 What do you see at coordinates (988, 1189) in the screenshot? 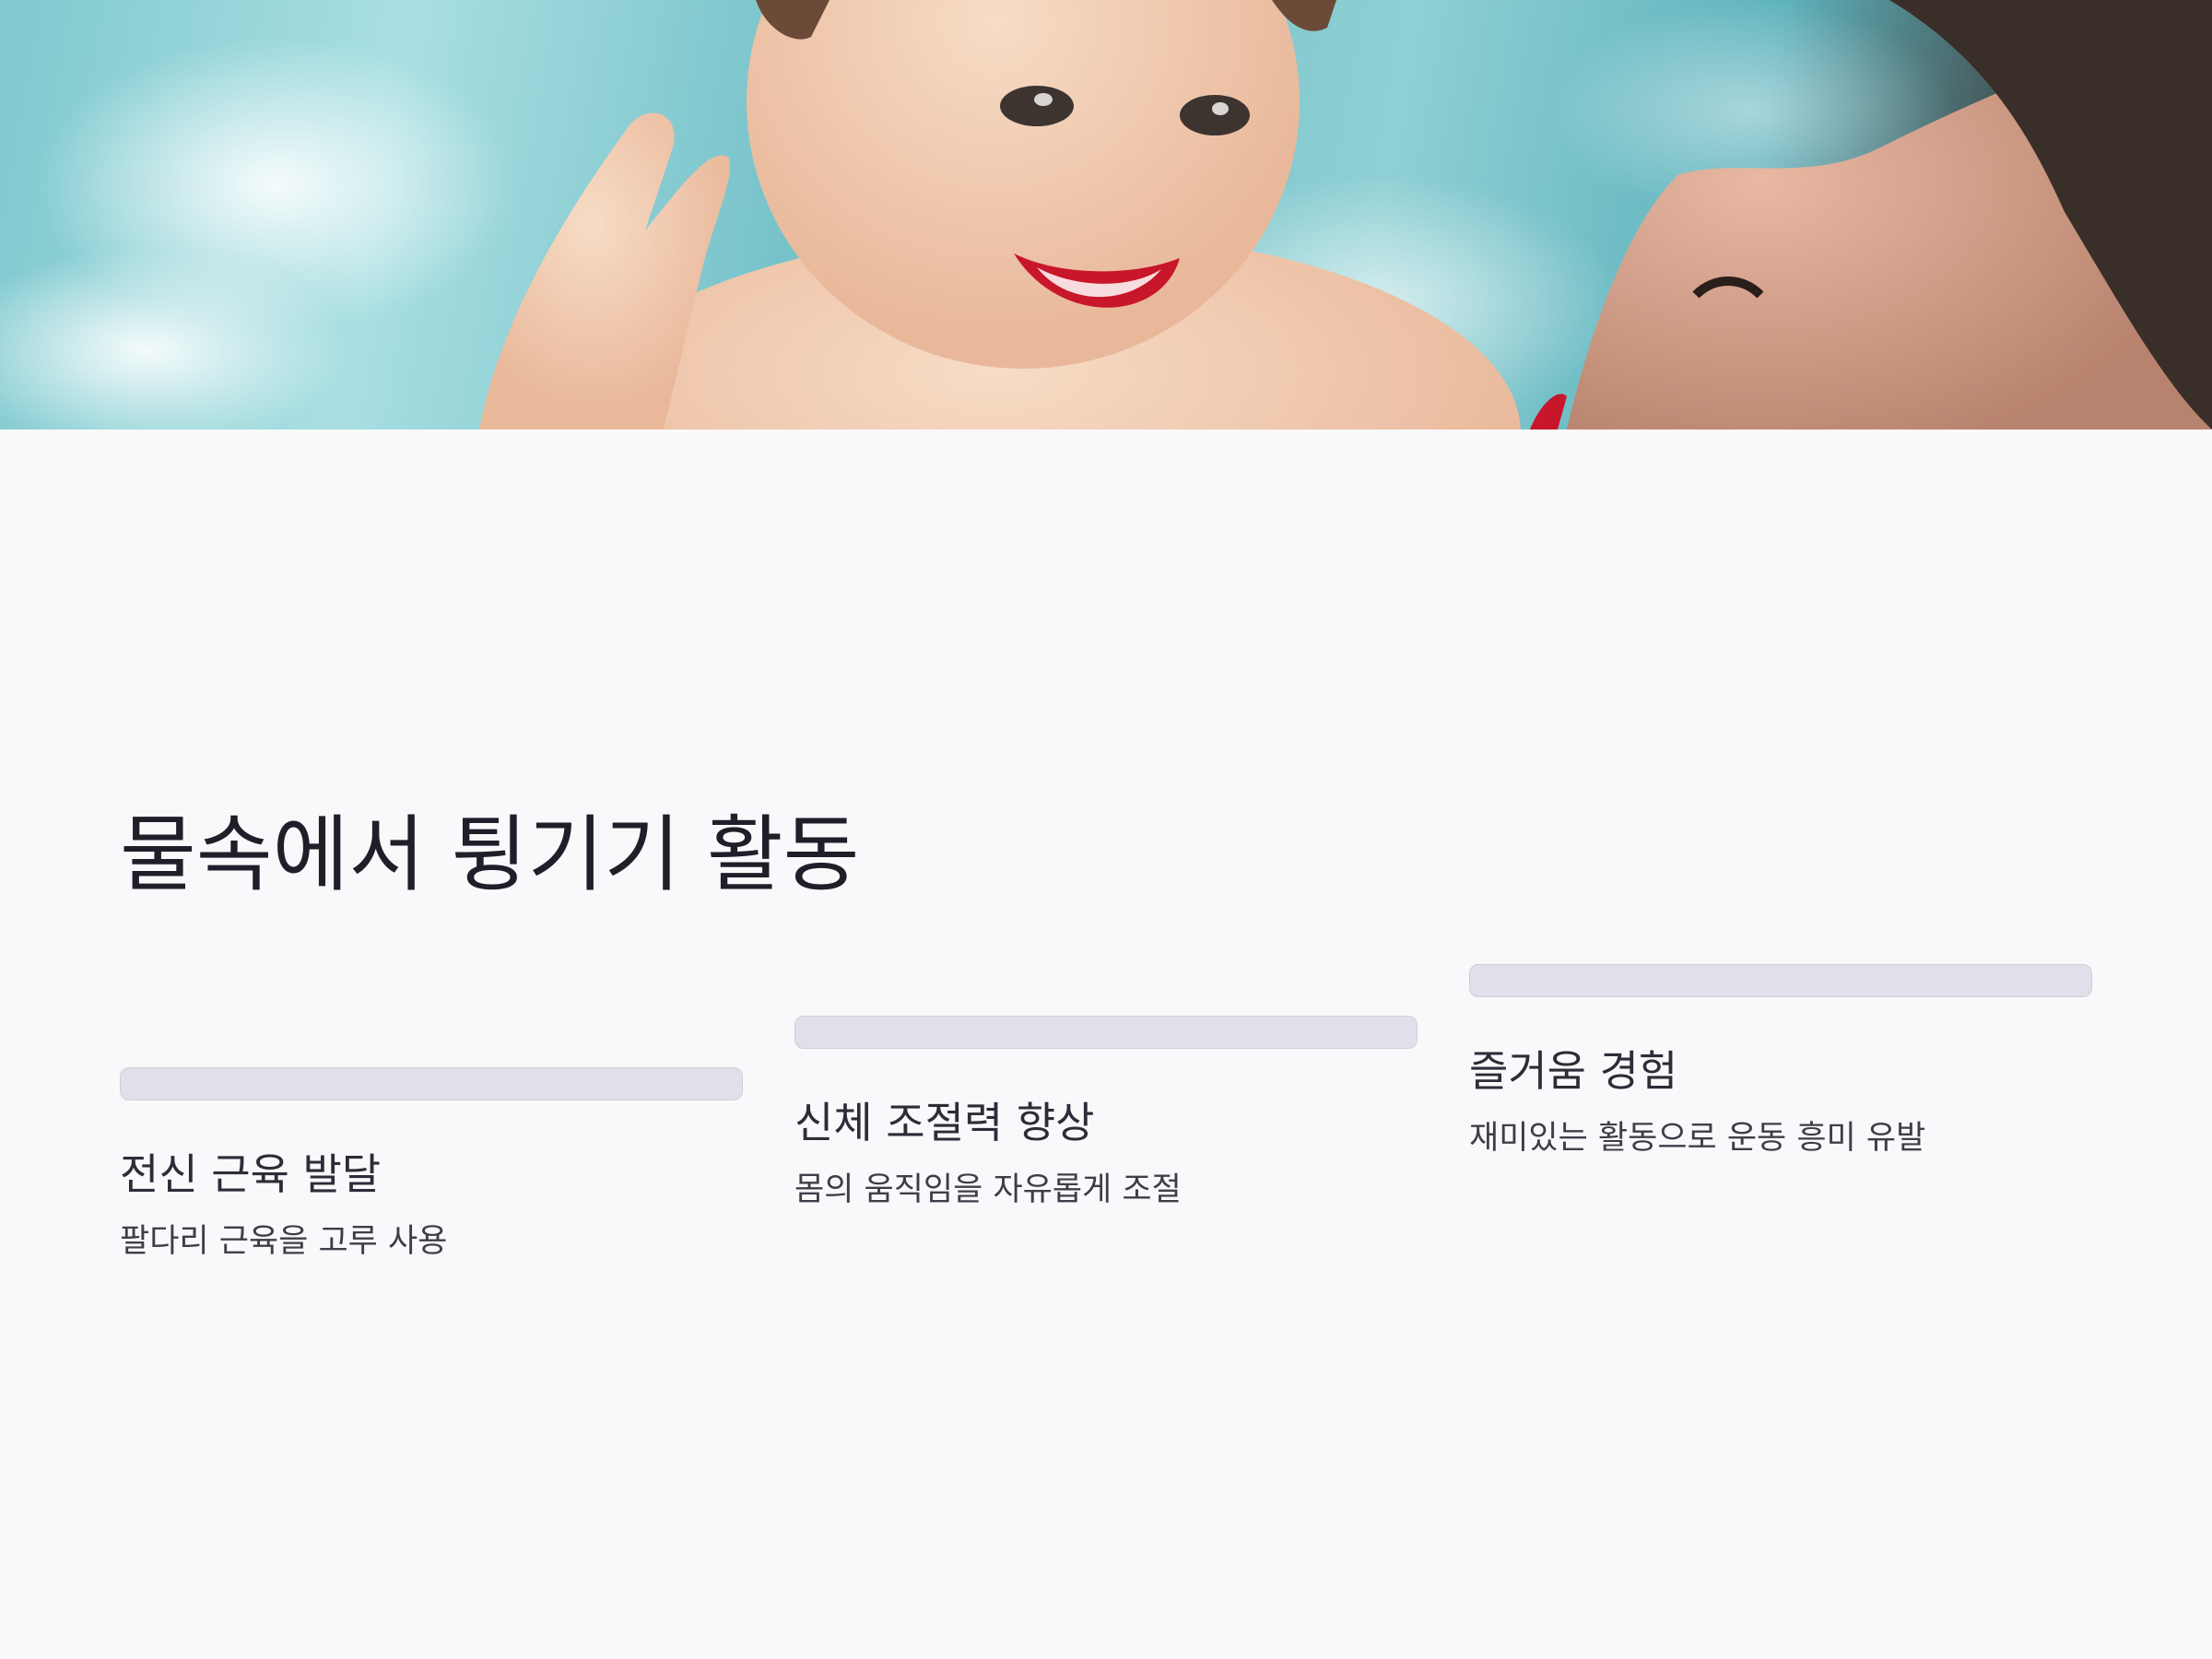
I see `card-description: 몸의 움직임을 자유롭게 조절` at bounding box center [988, 1189].